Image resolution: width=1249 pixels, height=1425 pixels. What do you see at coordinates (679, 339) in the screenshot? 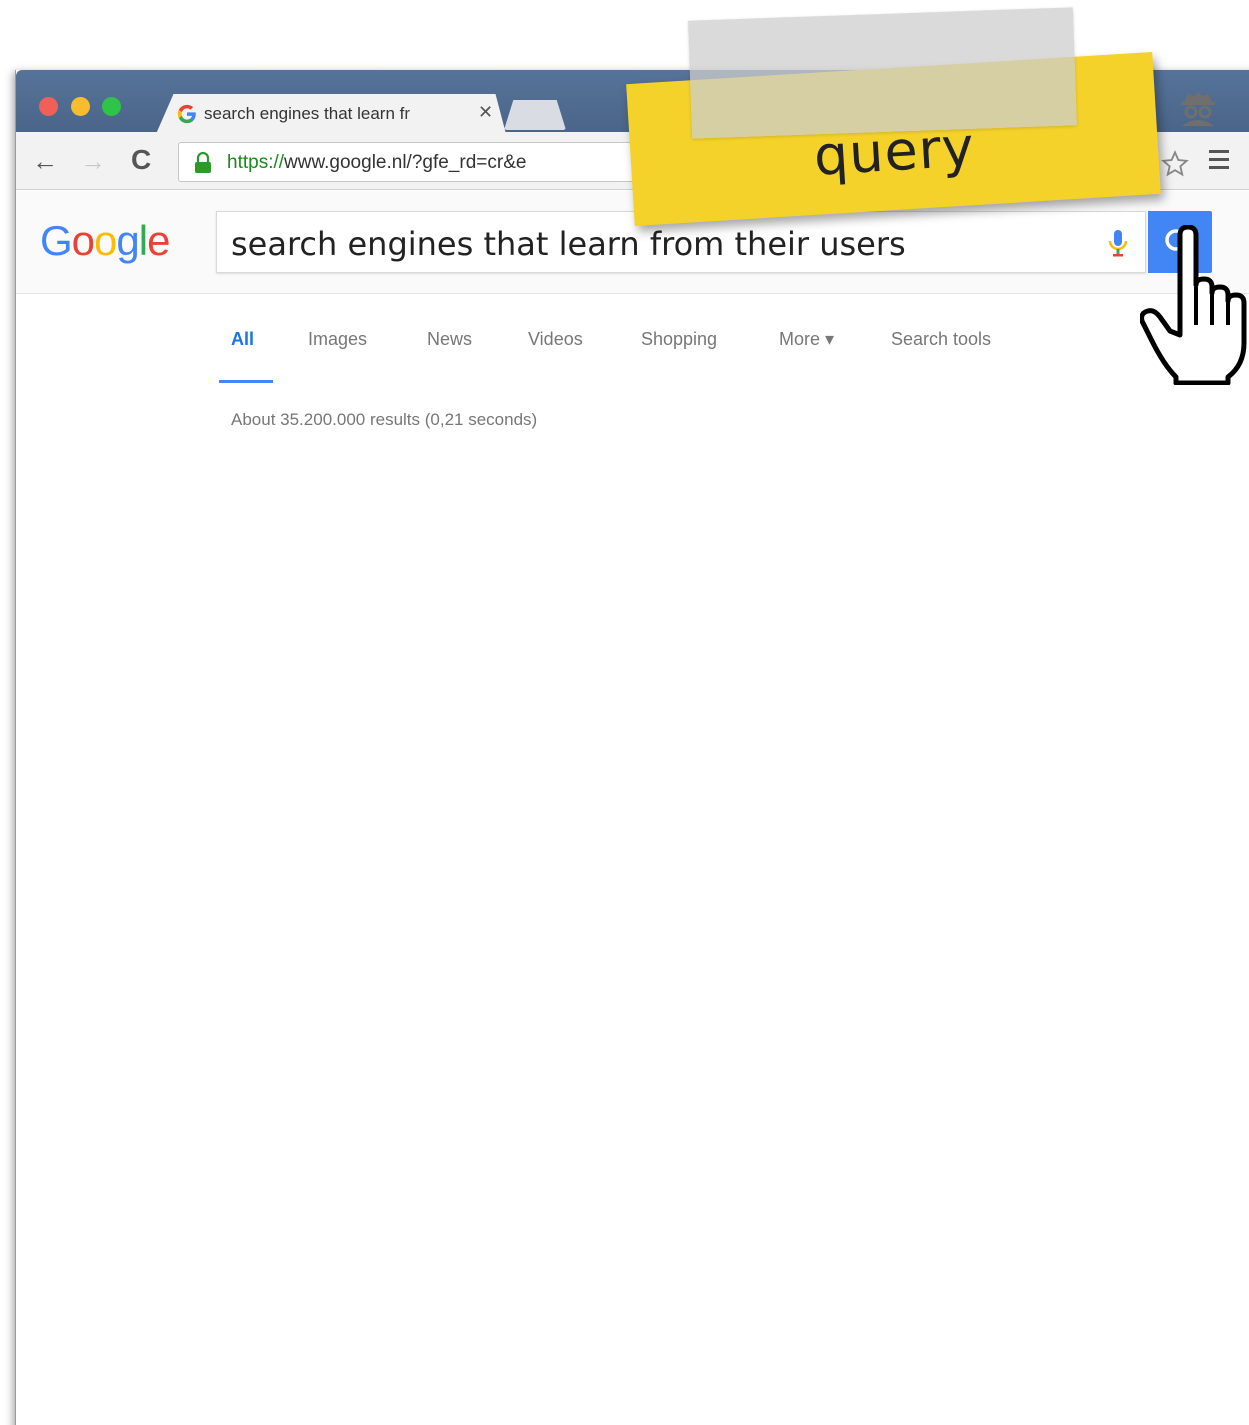
I see `tab-shopping: Shopping` at bounding box center [679, 339].